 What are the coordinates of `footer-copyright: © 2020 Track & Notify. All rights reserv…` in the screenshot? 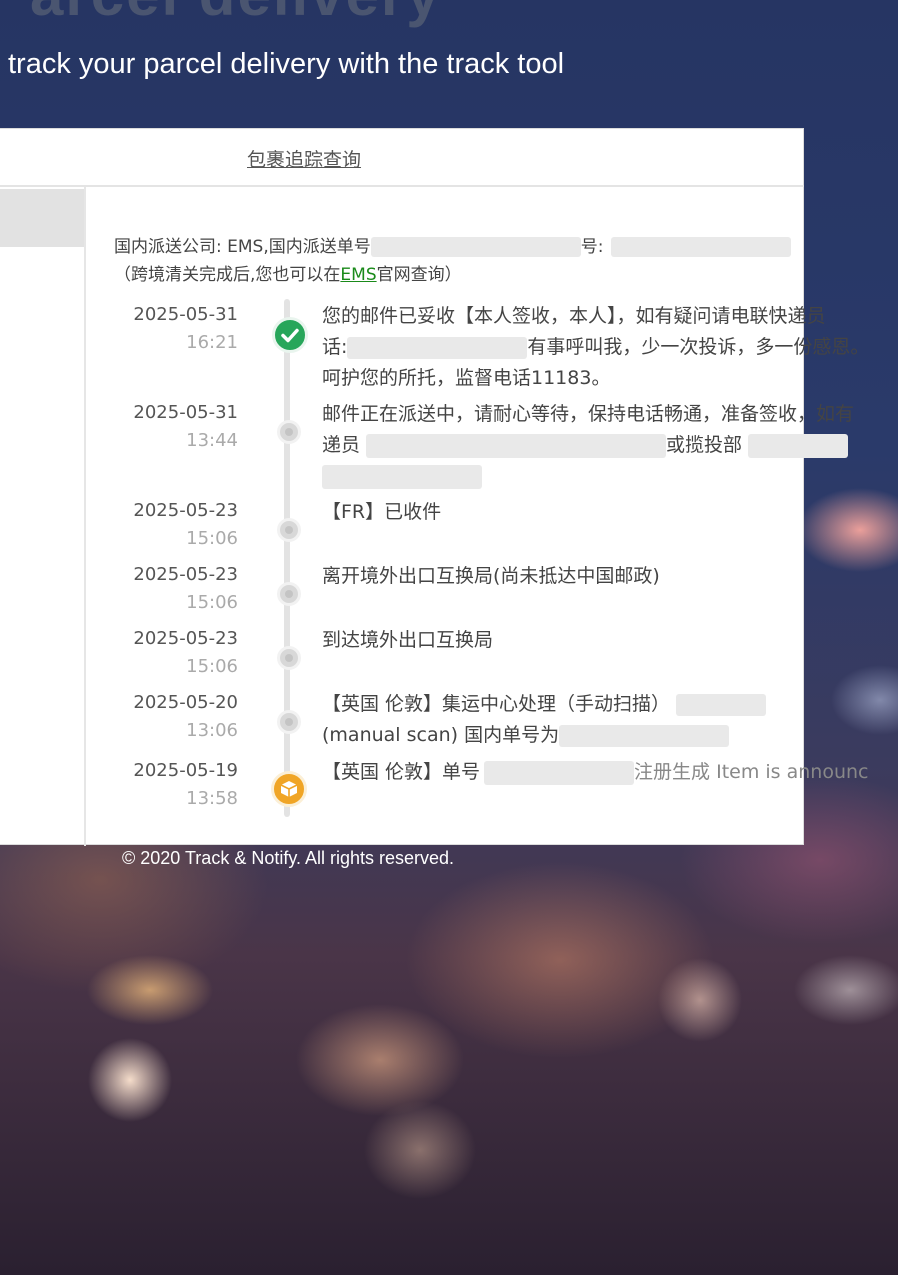 It's located at (288, 858).